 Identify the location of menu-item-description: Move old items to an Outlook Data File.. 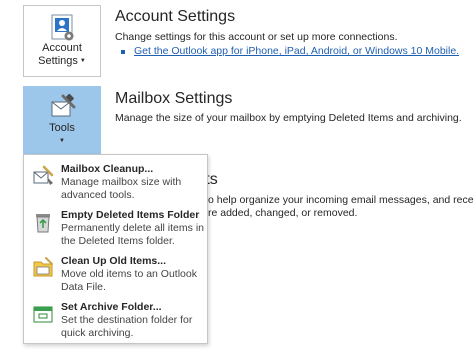
(129, 280).